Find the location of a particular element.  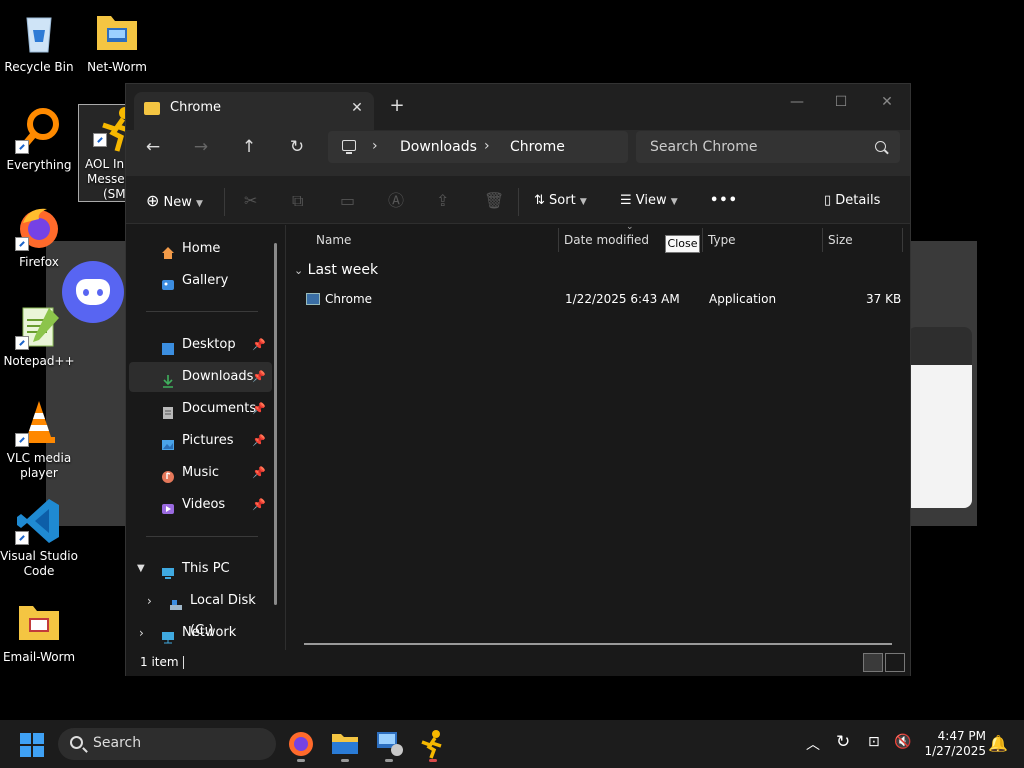

search-box: Search Chrome is located at coordinates (768, 147).